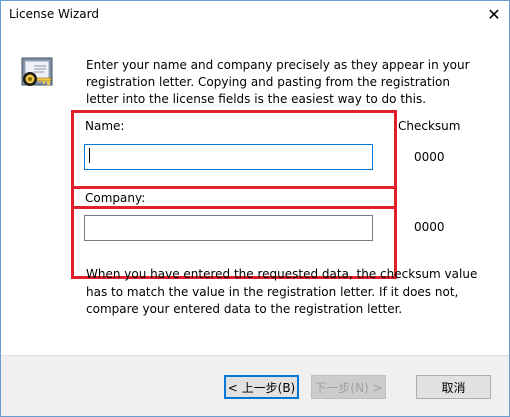 Image resolution: width=510 pixels, height=417 pixels. What do you see at coordinates (494, 15) in the screenshot?
I see `close-icon: ✕` at bounding box center [494, 15].